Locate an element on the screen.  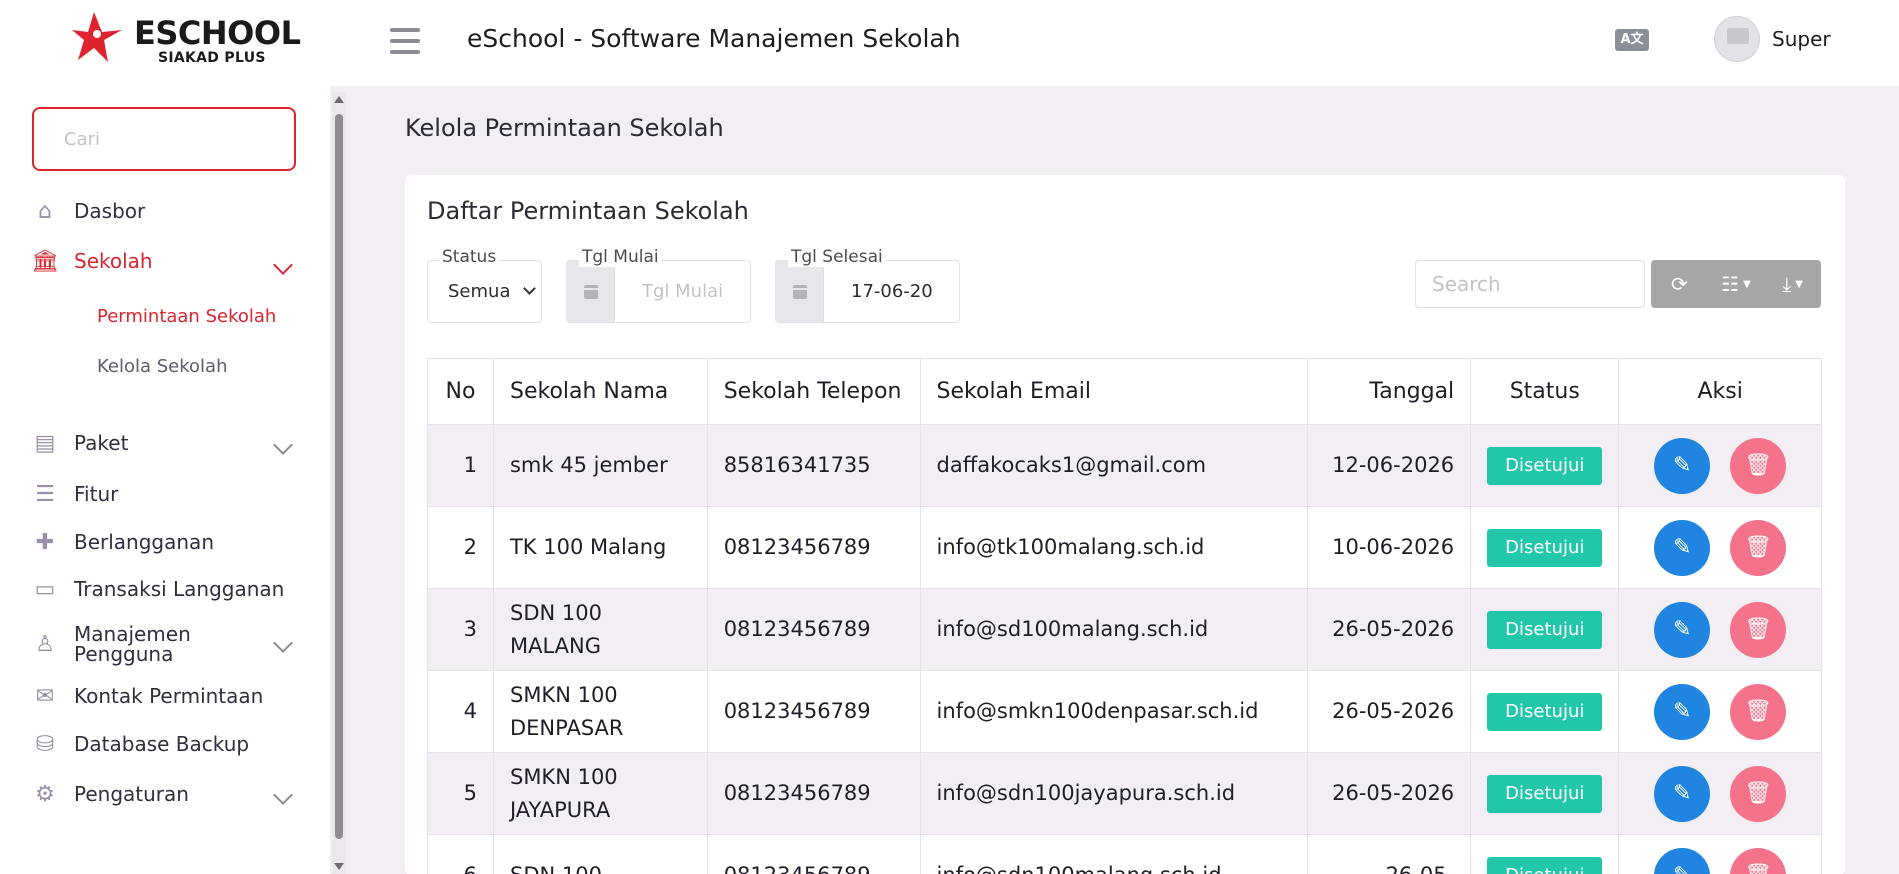
sidebar-item-paket: ▤ Paket is located at coordinates (80, 443).